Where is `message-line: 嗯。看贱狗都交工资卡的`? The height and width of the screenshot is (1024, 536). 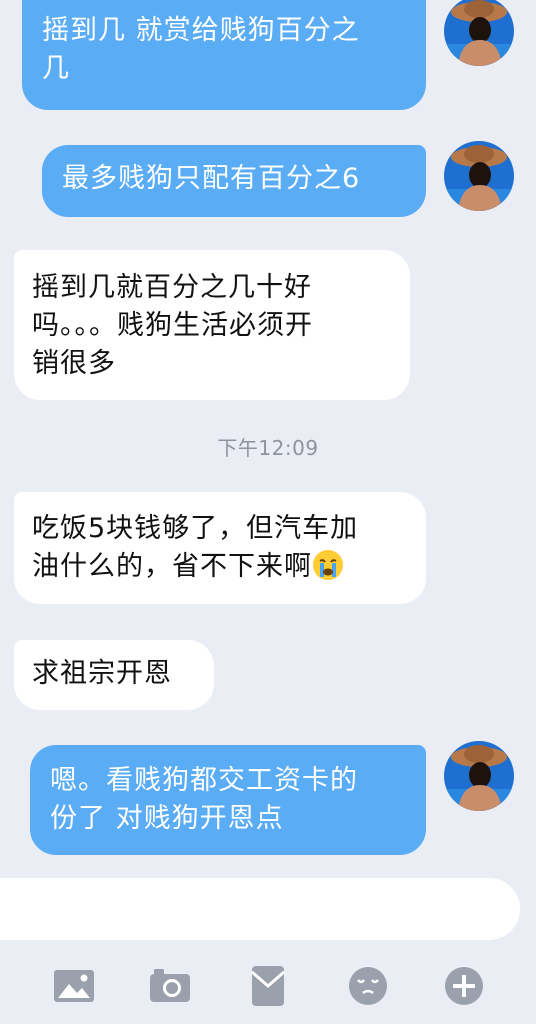
message-line: 嗯。看贱狗都交工资卡的 is located at coordinates (204, 780).